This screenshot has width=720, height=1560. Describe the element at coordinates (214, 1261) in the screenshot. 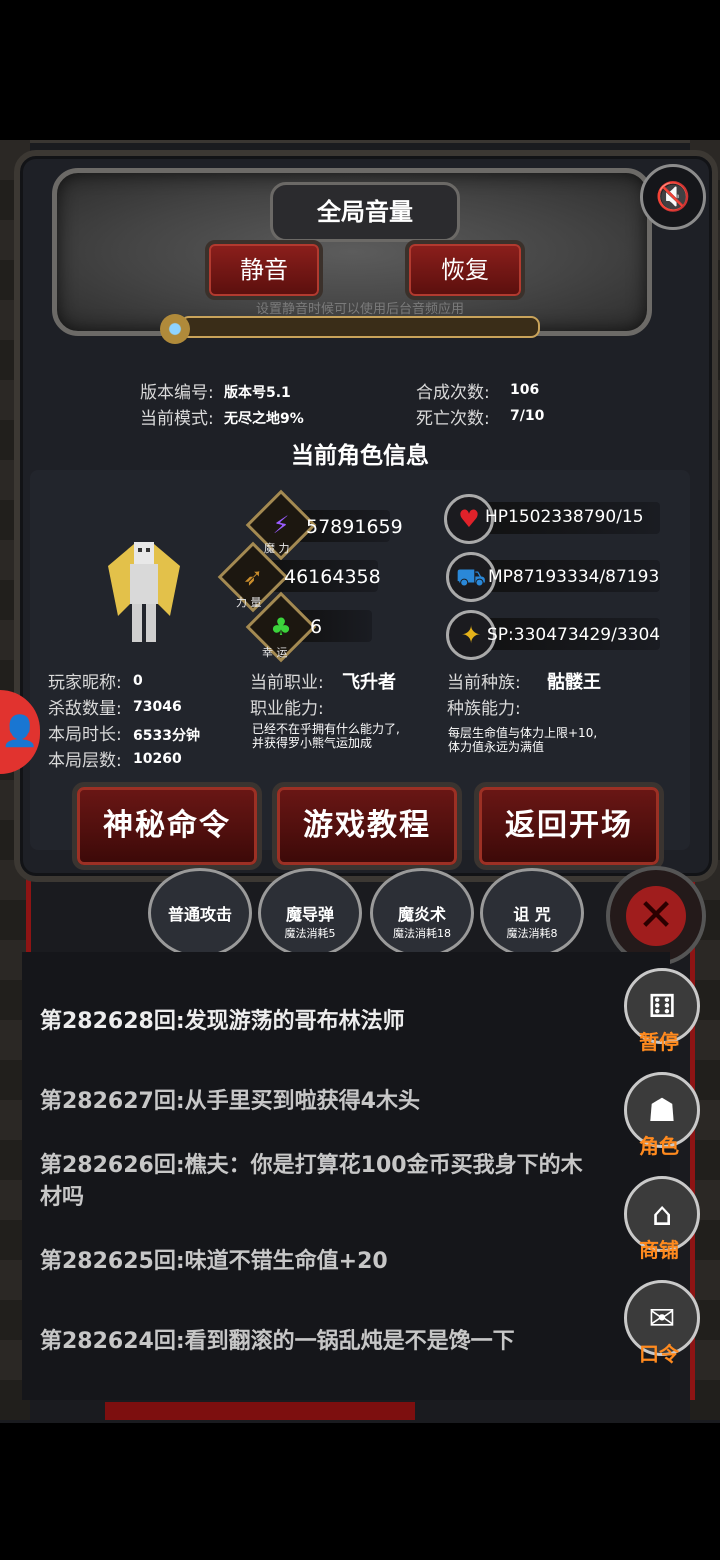

I see `log-entry: 第282625回:味道不错生命值+20` at that location.